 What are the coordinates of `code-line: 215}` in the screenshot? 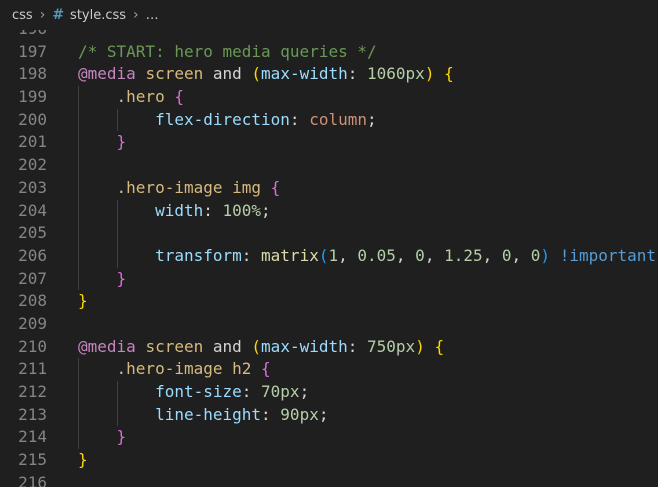 It's located at (329, 460).